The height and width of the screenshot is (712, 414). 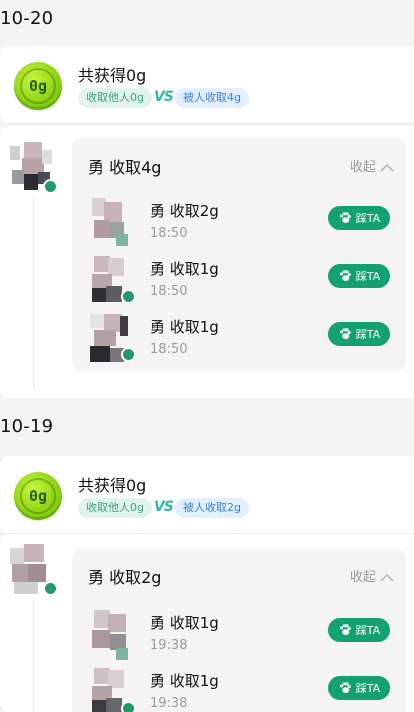 What do you see at coordinates (27, 18) in the screenshot?
I see `date-label: 10-20` at bounding box center [27, 18].